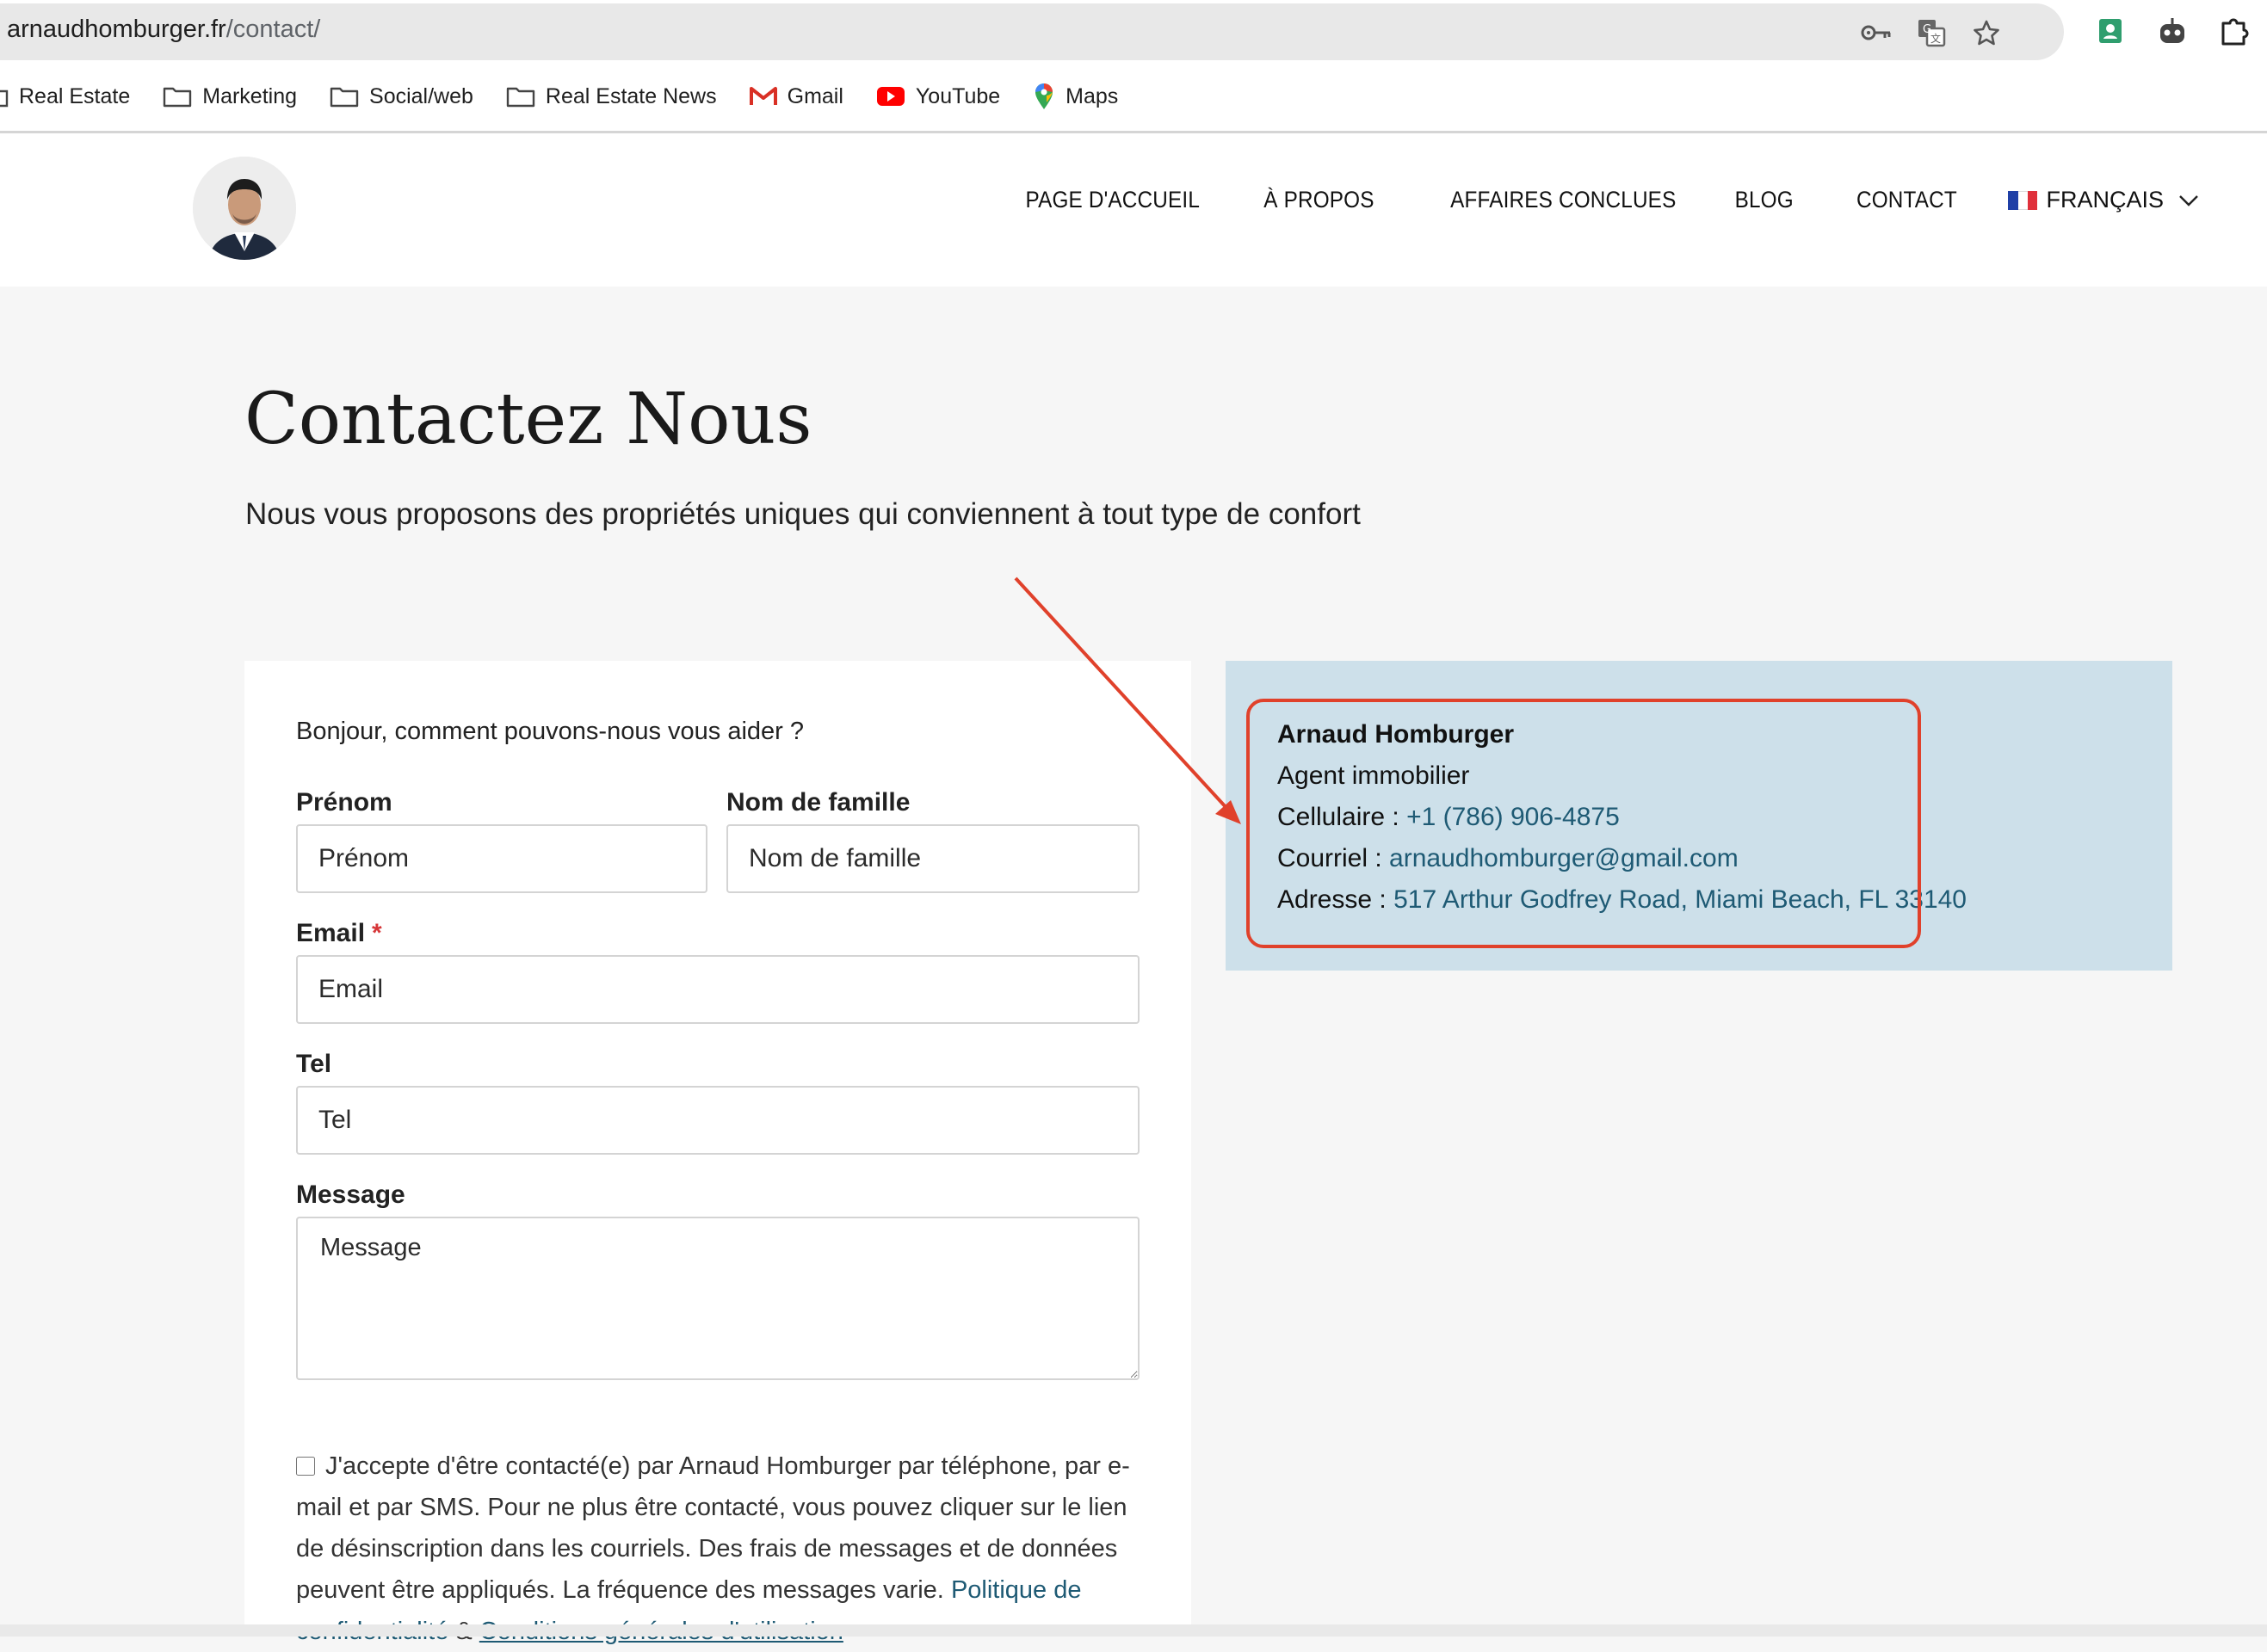 The image size is (2267, 1652). I want to click on message-field, so click(718, 1298).